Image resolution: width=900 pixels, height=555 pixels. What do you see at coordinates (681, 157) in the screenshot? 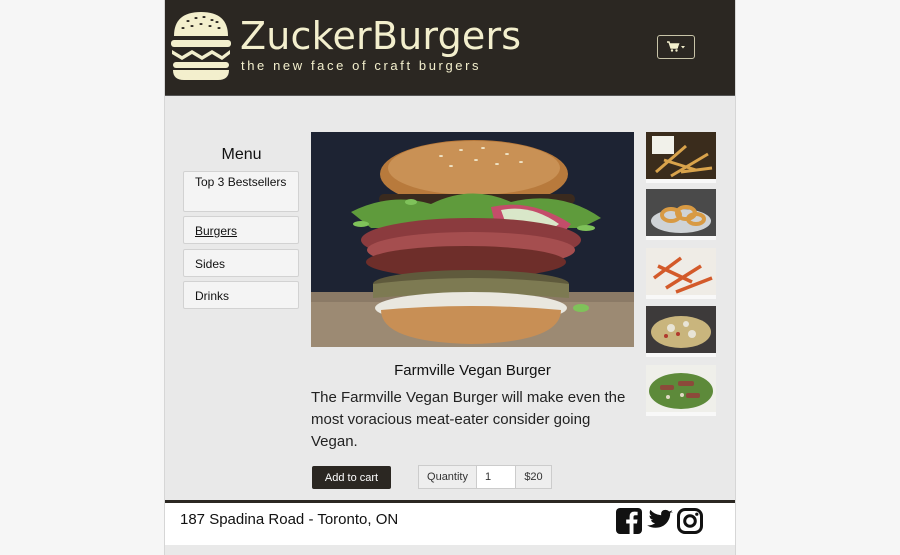
I see `thumbnail-fries` at bounding box center [681, 157].